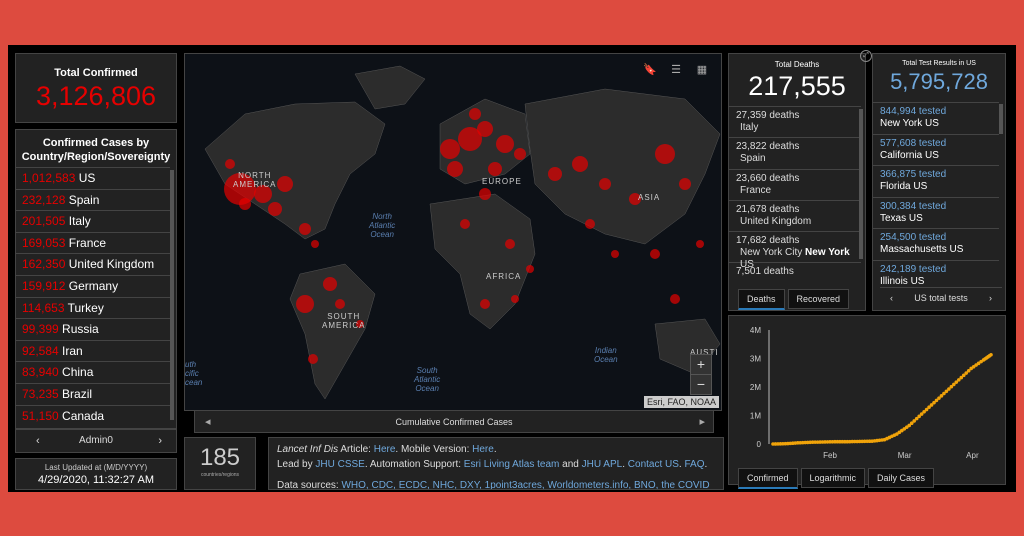  I want to click on tests-row: 254,500 tested Massachusetts US, so click(936, 244).